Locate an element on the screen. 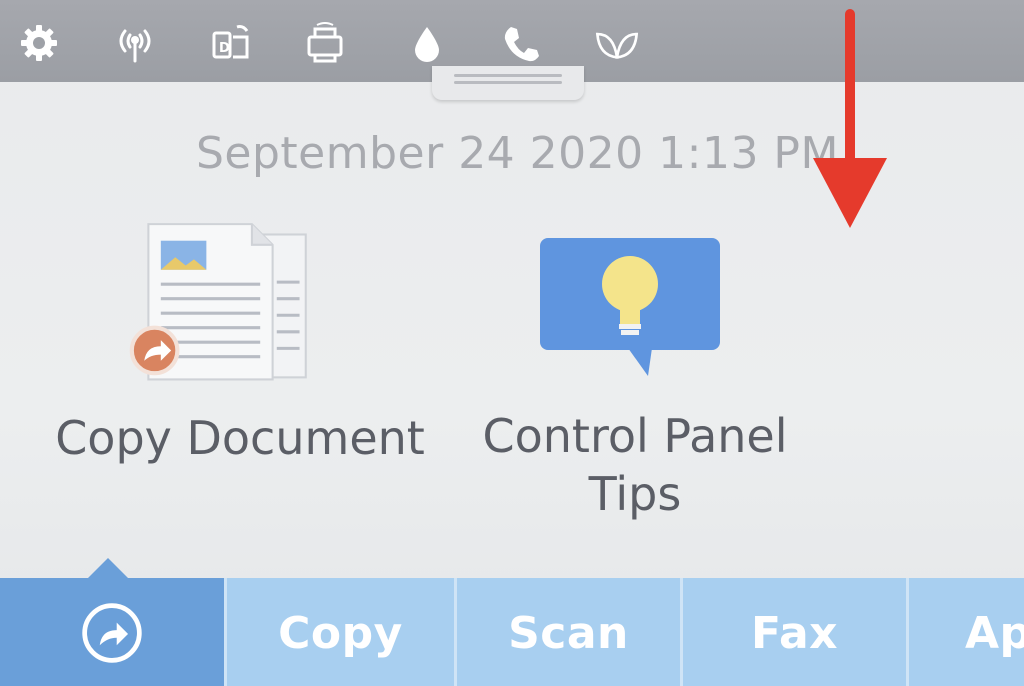  shortcut-icon is located at coordinates (112, 633).